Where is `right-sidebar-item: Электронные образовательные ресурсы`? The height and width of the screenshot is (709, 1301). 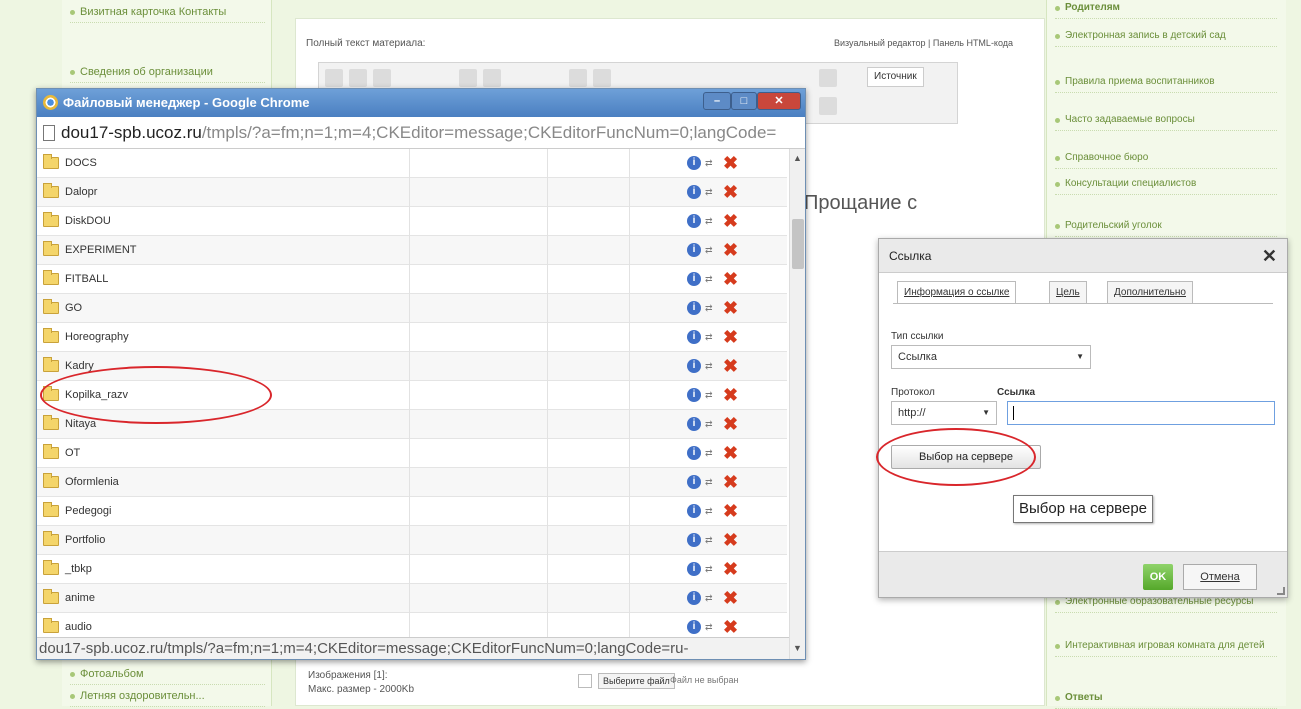
right-sidebar-item: Электронные образовательные ресурсы is located at coordinates (1166, 604).